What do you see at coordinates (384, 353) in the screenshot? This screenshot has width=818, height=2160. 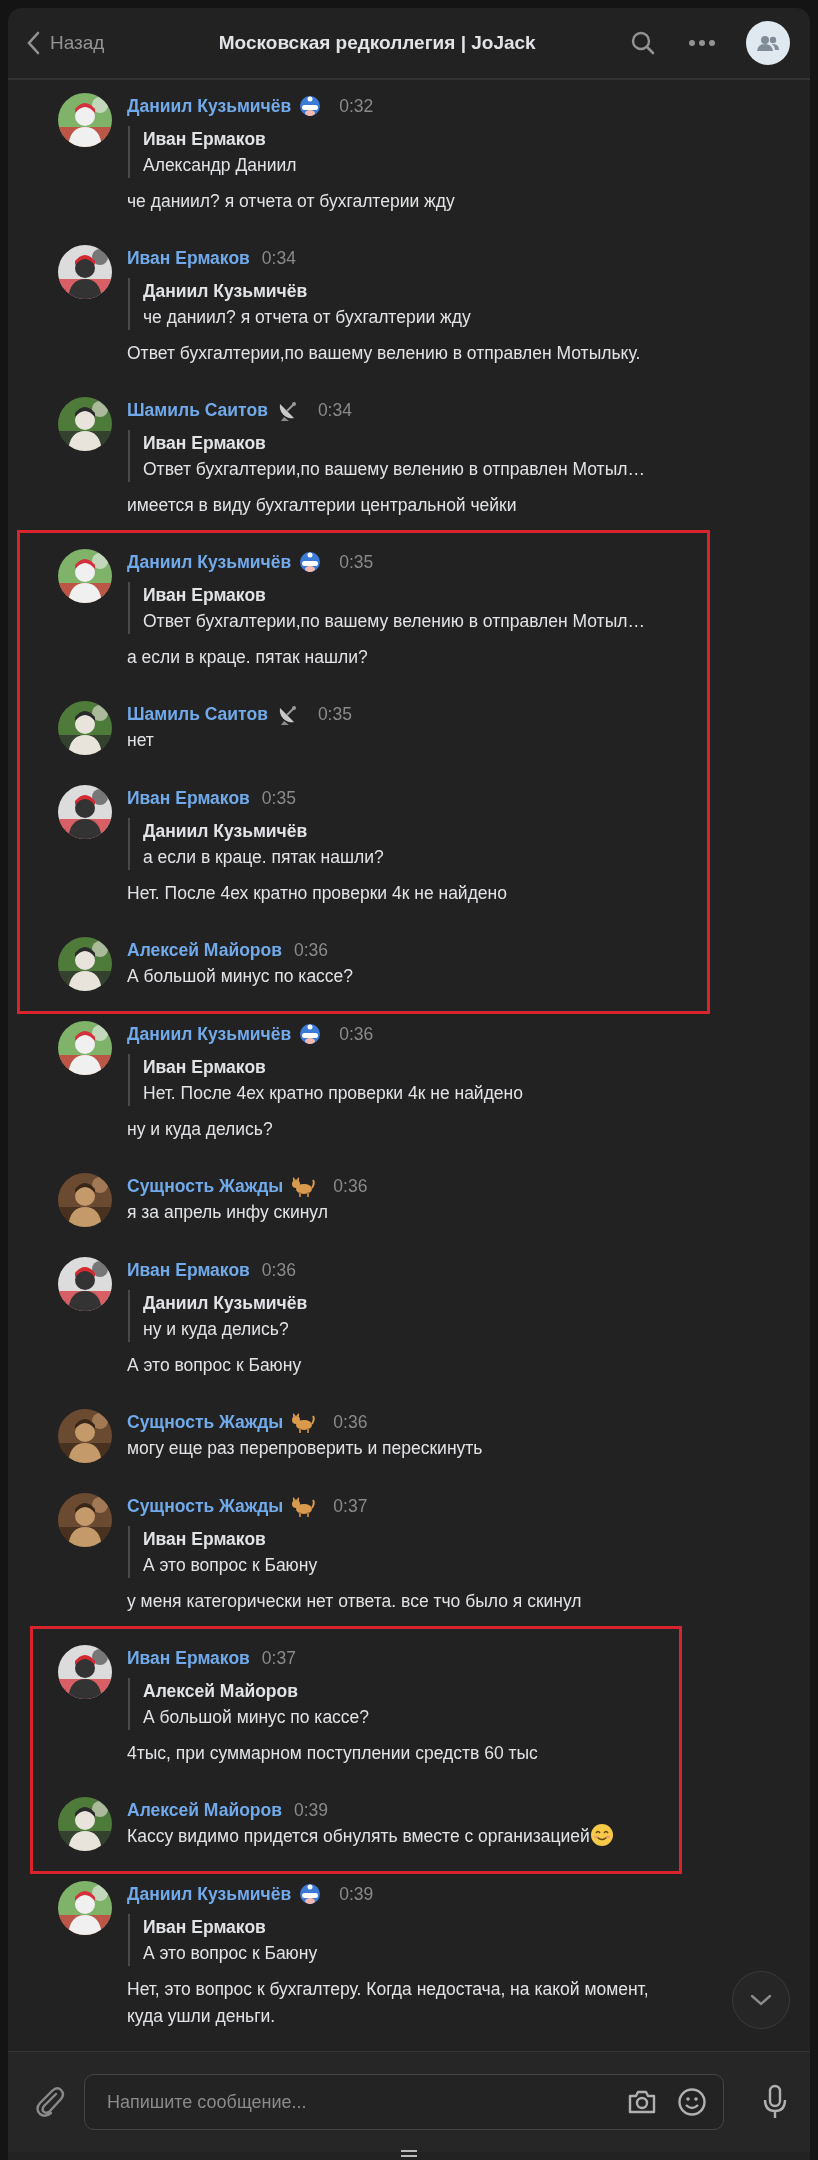 I see `message-text: Ответ бухгалтерии,по вашему велению в отправлен Мотыльку.` at bounding box center [384, 353].